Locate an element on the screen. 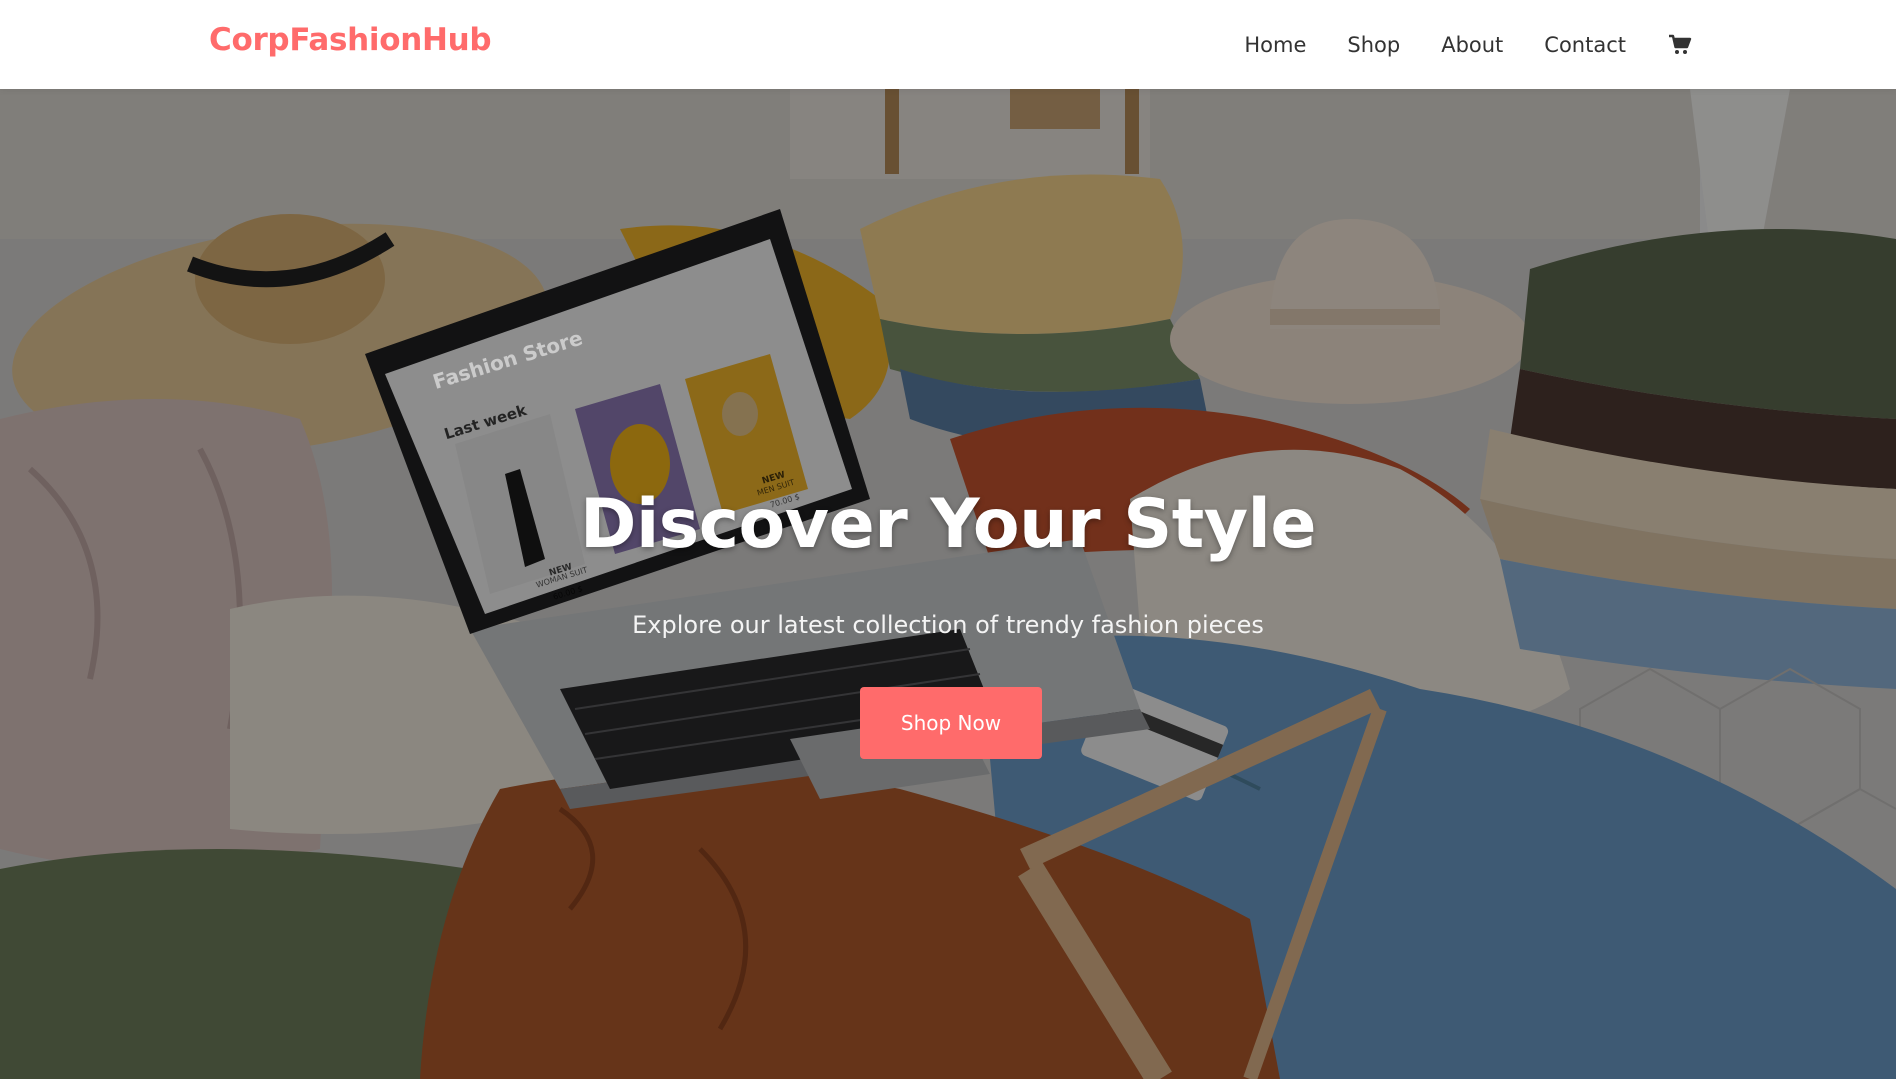 The height and width of the screenshot is (1079, 1896). nav-home-link: Home is located at coordinates (1275, 45).